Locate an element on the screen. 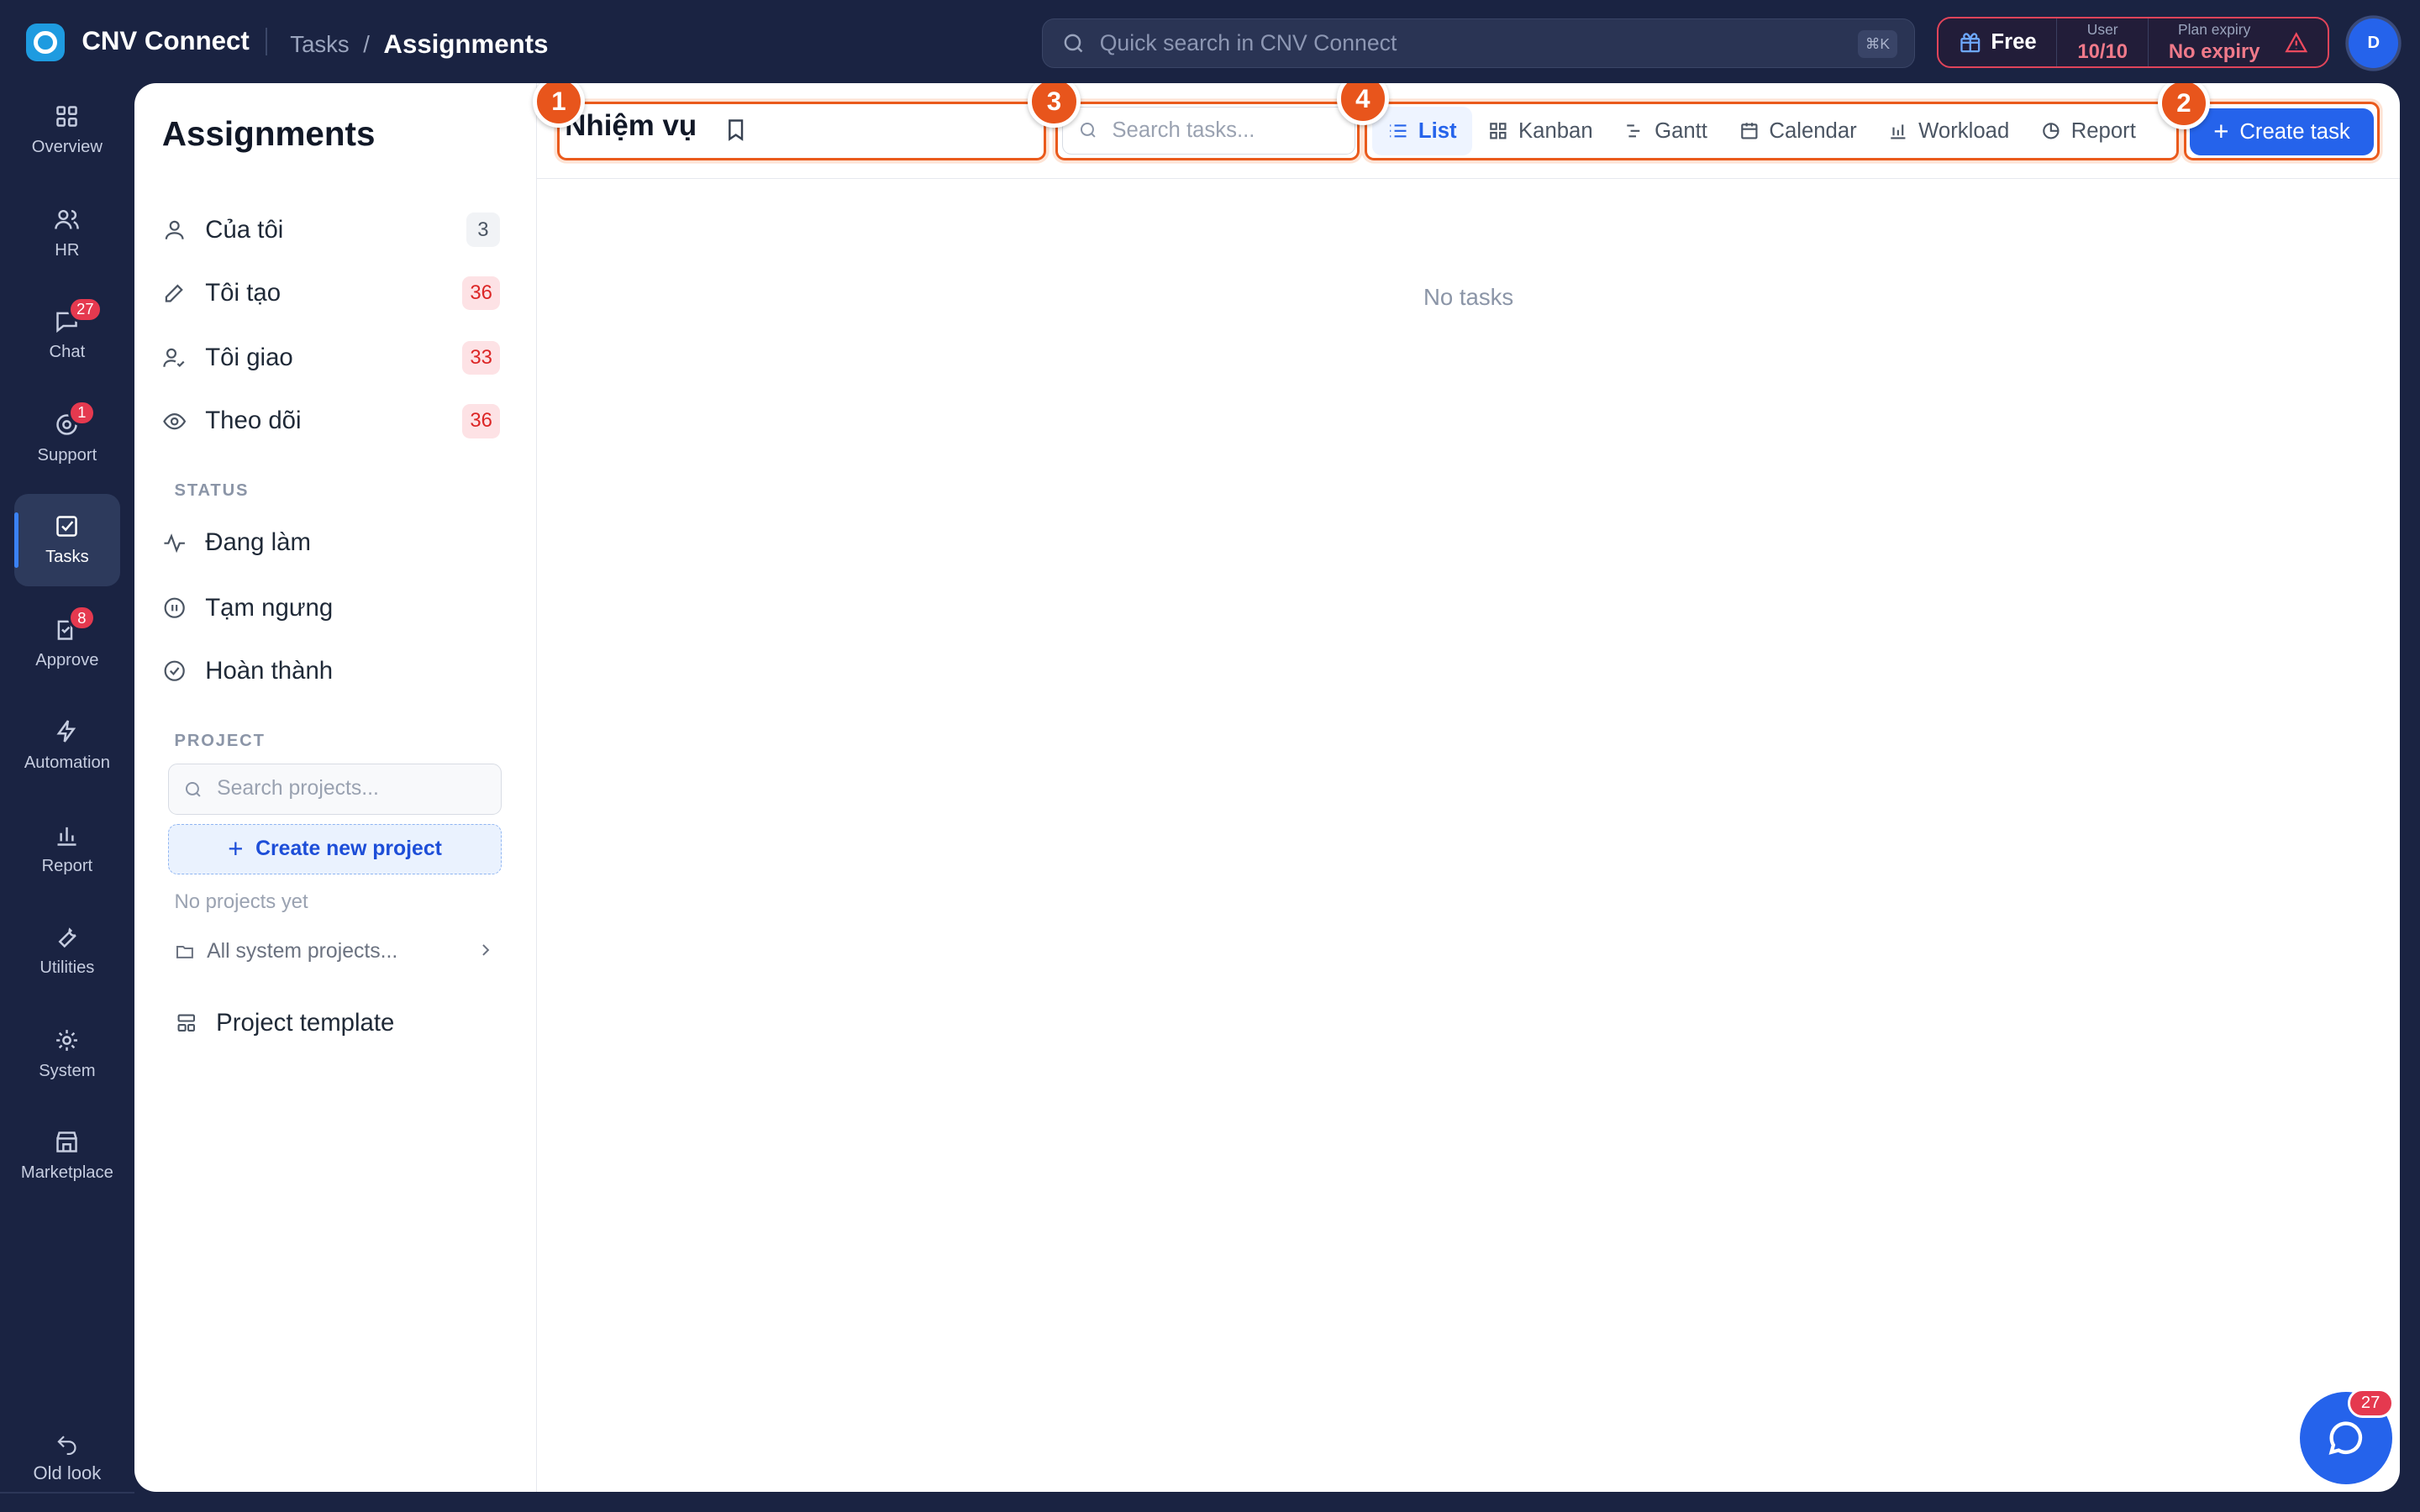 The width and height of the screenshot is (2420, 1512). plan-free: Free is located at coordinates (1998, 42).